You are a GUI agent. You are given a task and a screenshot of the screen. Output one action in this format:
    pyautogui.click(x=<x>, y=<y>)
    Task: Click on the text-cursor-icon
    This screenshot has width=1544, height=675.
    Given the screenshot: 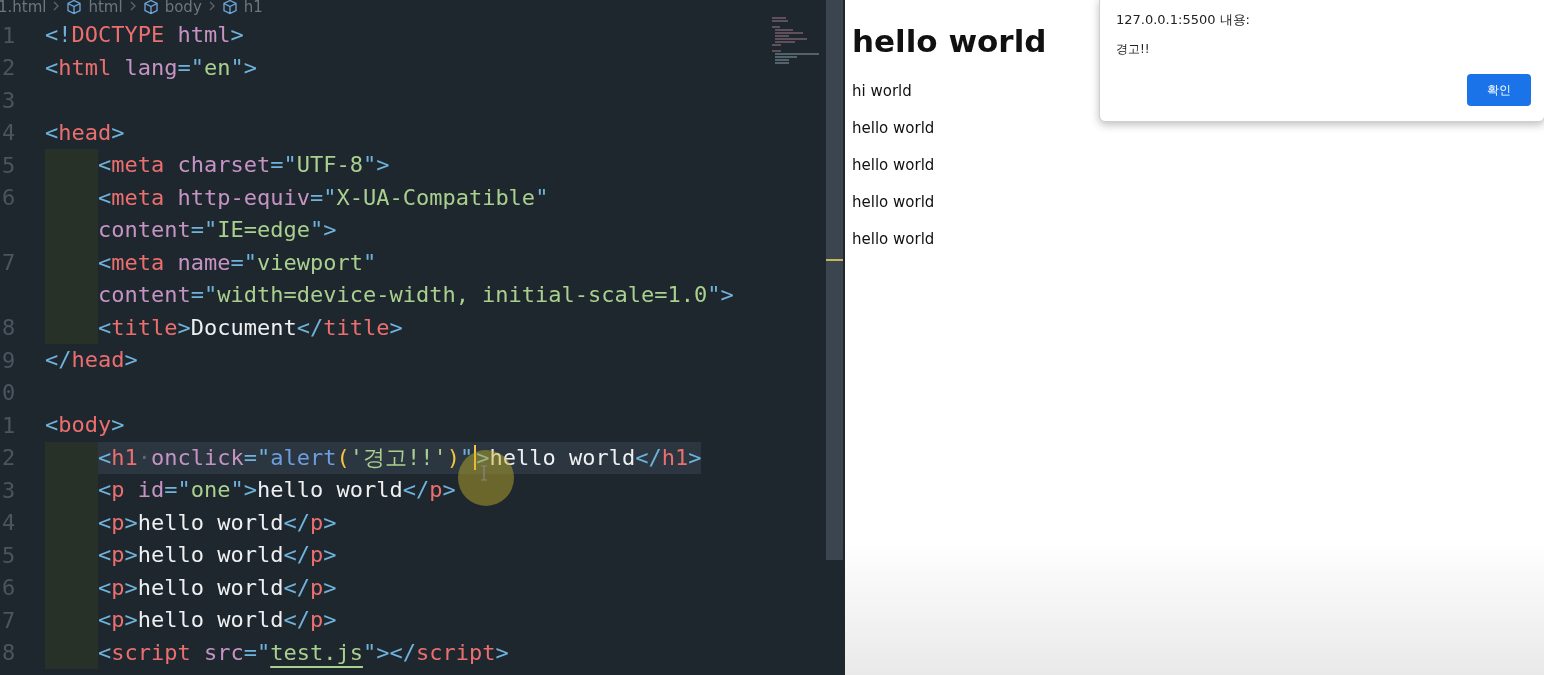 What is the action you would take?
    pyautogui.click(x=484, y=473)
    